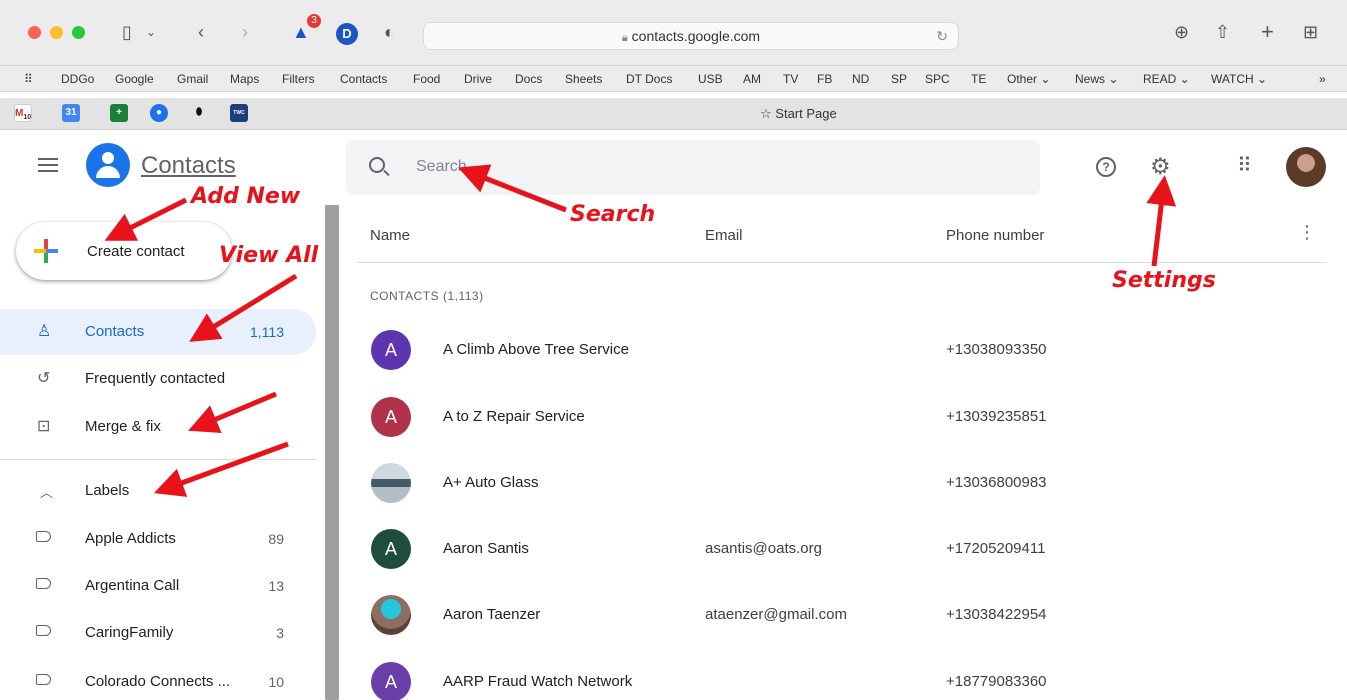 The image size is (1347, 700). I want to click on bookmark-item: DT Docs, so click(649, 79).